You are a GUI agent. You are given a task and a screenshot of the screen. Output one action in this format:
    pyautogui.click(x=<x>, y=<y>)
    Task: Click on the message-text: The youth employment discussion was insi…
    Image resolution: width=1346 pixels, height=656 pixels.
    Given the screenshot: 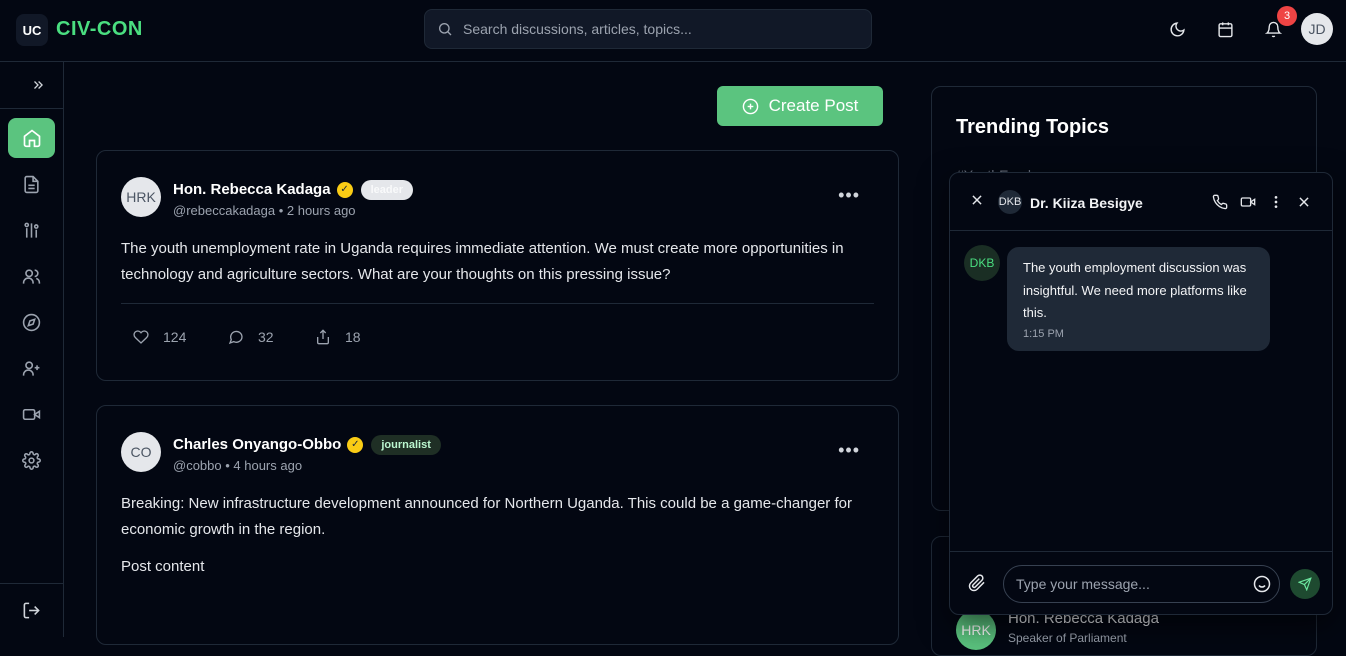 What is the action you would take?
    pyautogui.click(x=1135, y=290)
    